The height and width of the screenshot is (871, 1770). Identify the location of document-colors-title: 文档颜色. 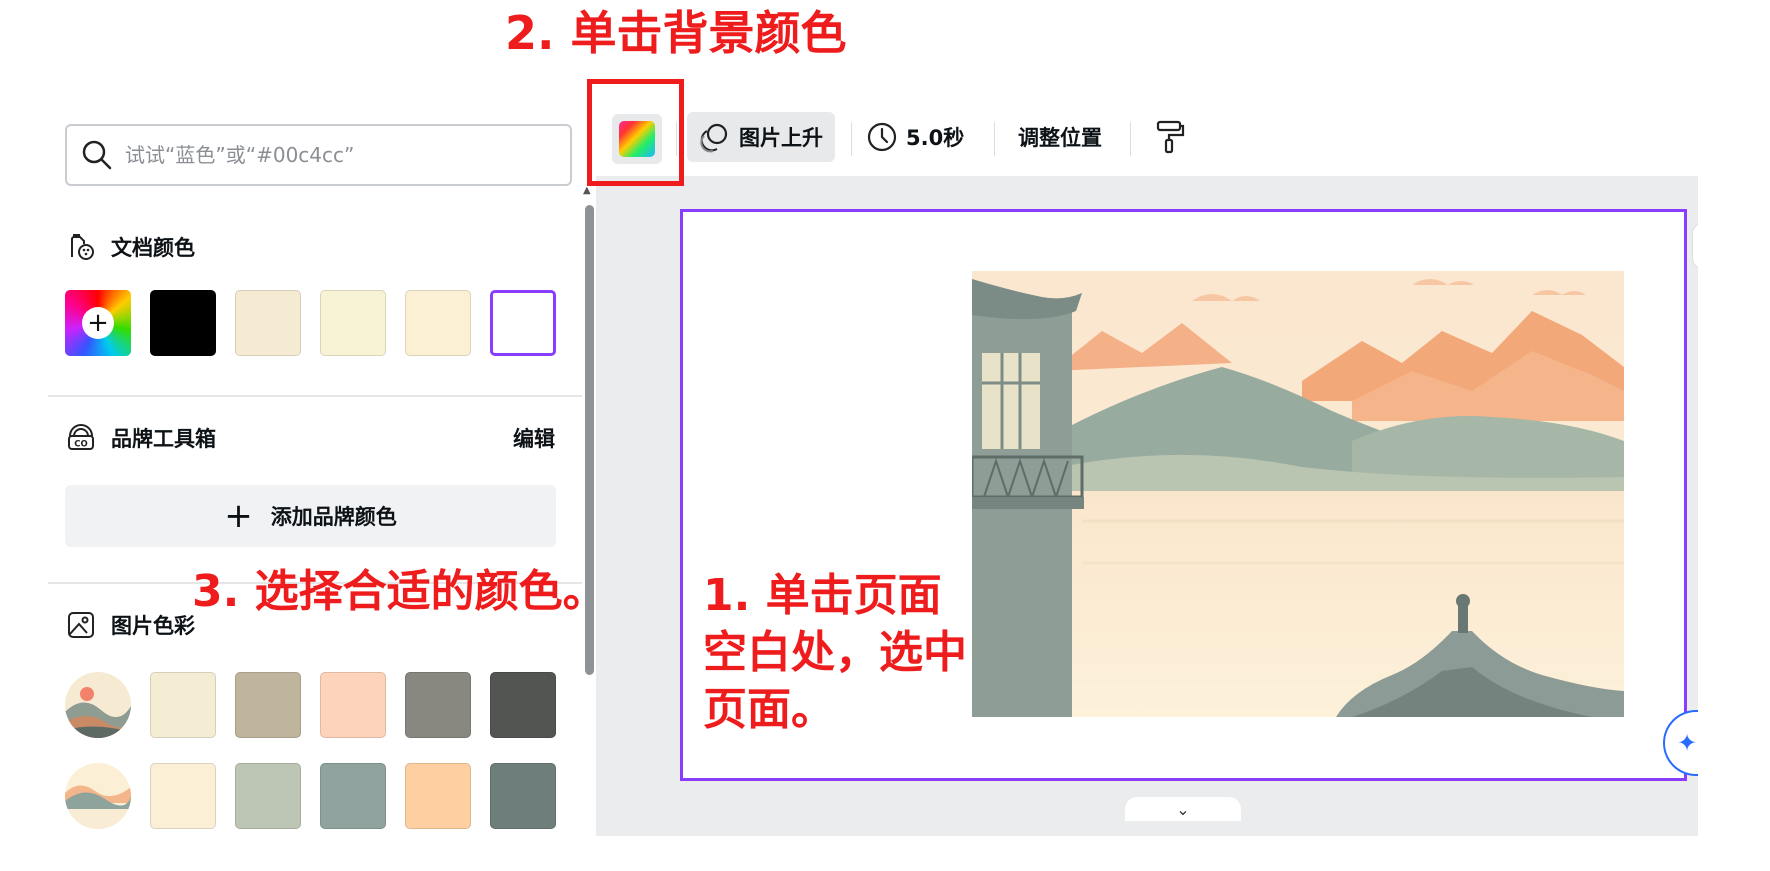
(130, 247).